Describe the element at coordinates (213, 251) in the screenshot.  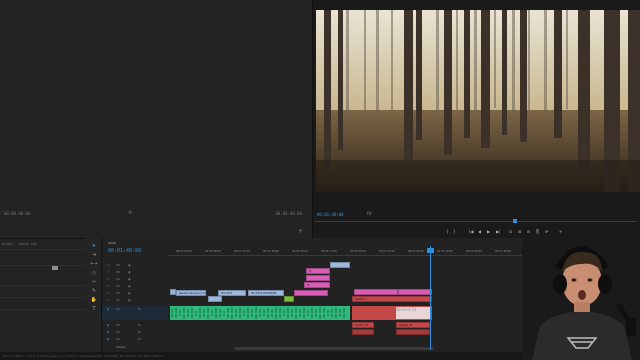
I see `ruler-tick: 00:01:08:00` at that location.